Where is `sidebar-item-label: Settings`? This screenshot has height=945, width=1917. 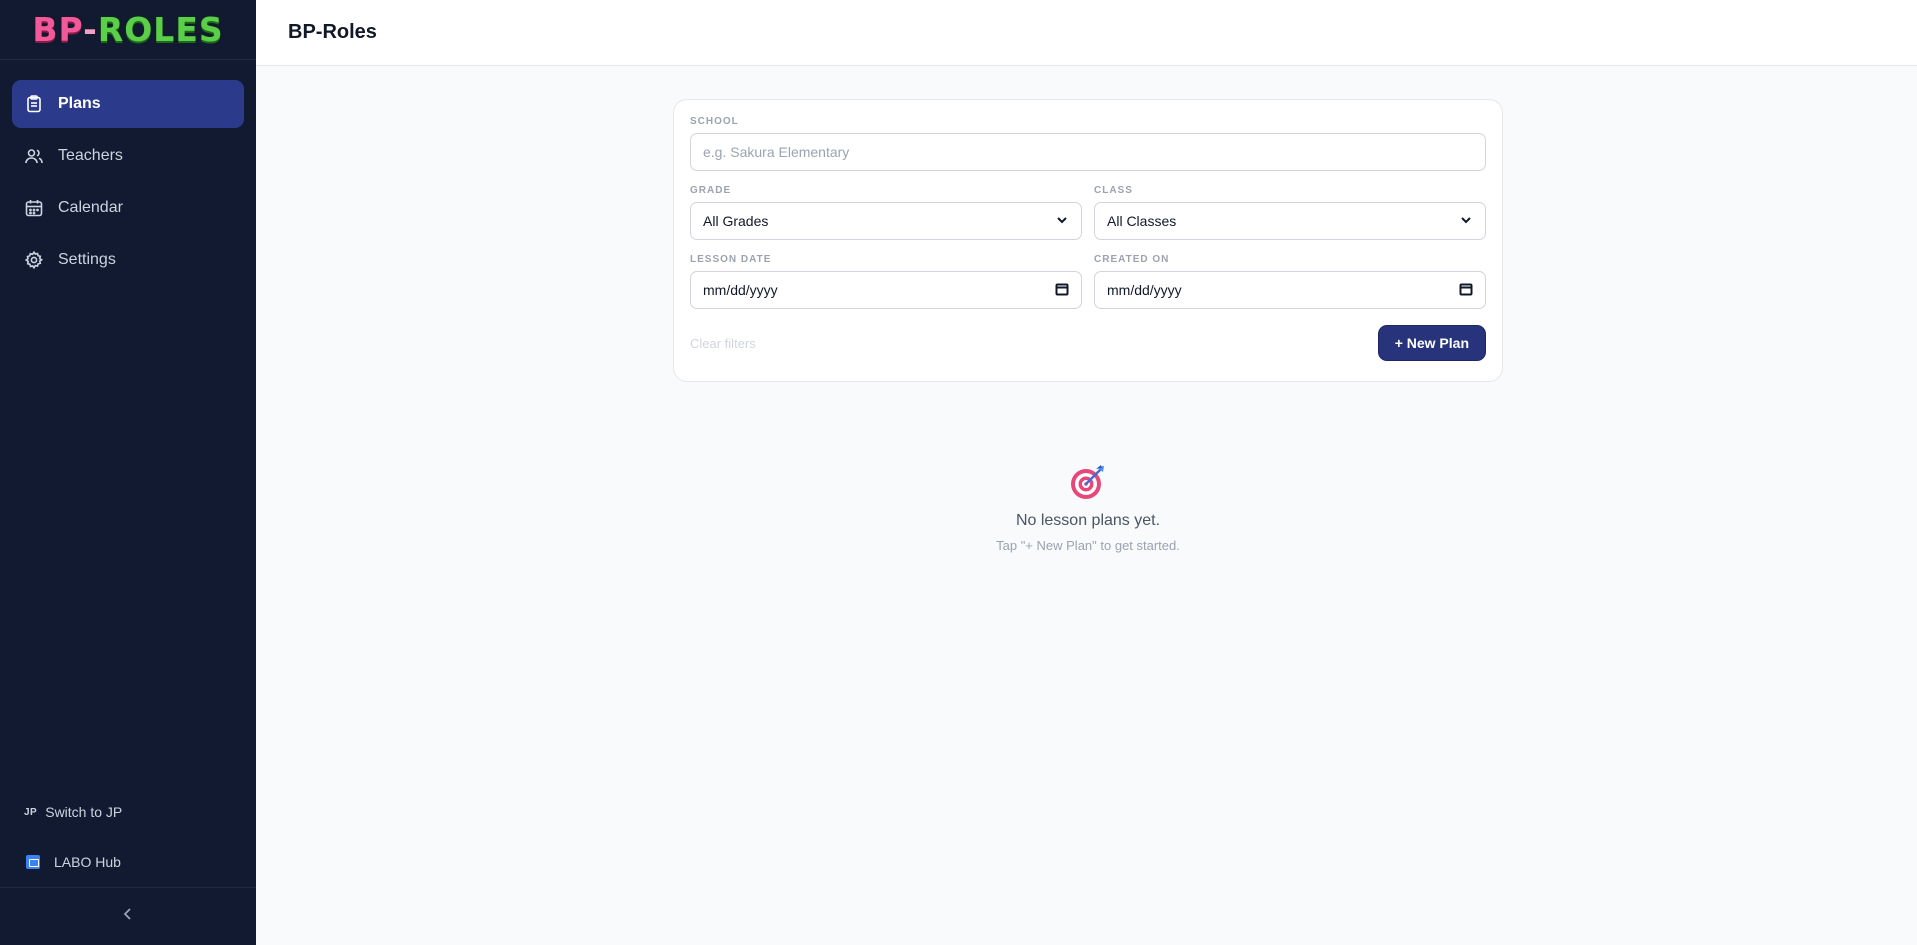
sidebar-item-label: Settings is located at coordinates (87, 259).